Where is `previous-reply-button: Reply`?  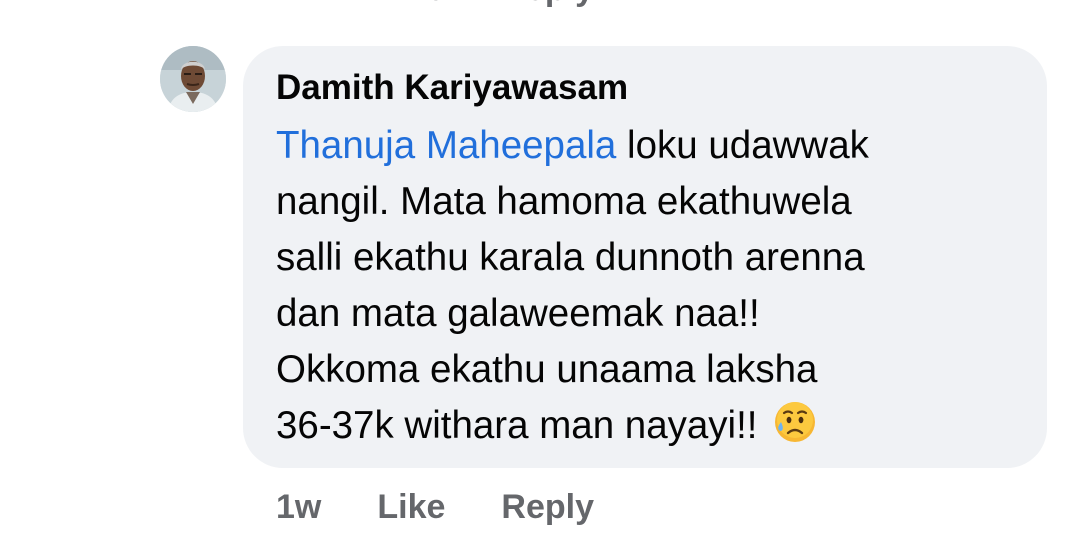 previous-reply-button: Reply is located at coordinates (547, 4).